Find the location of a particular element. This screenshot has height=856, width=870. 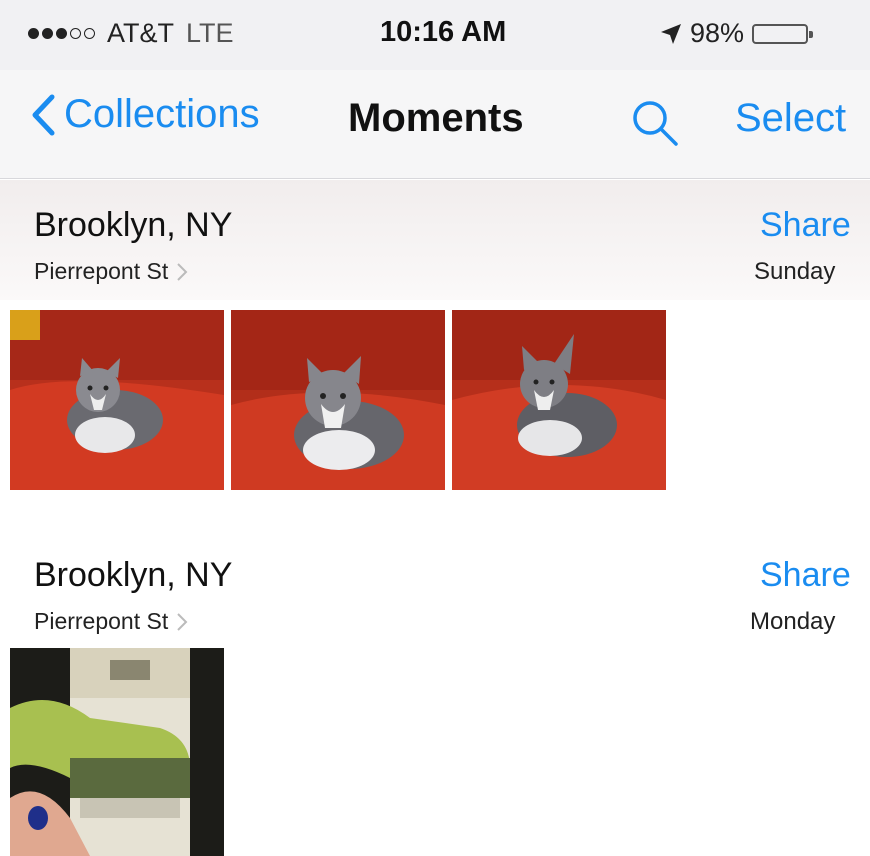

can-photo is located at coordinates (117, 752).